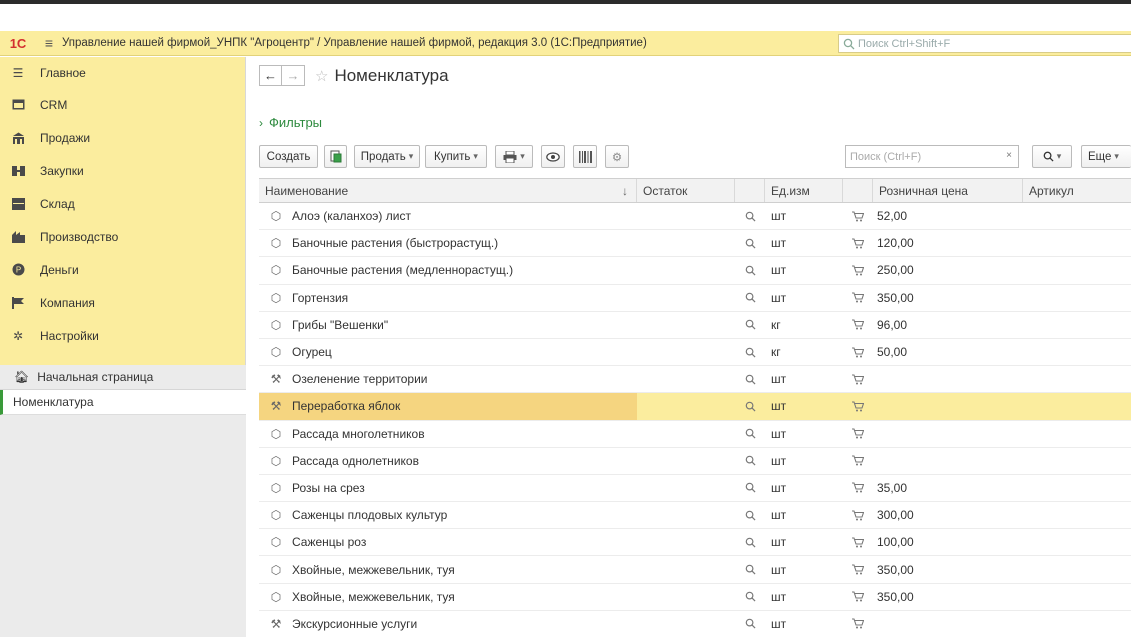 The width and height of the screenshot is (1131, 637). I want to click on item-name: Баночные растения (медленнорастущ.), so click(403, 270).